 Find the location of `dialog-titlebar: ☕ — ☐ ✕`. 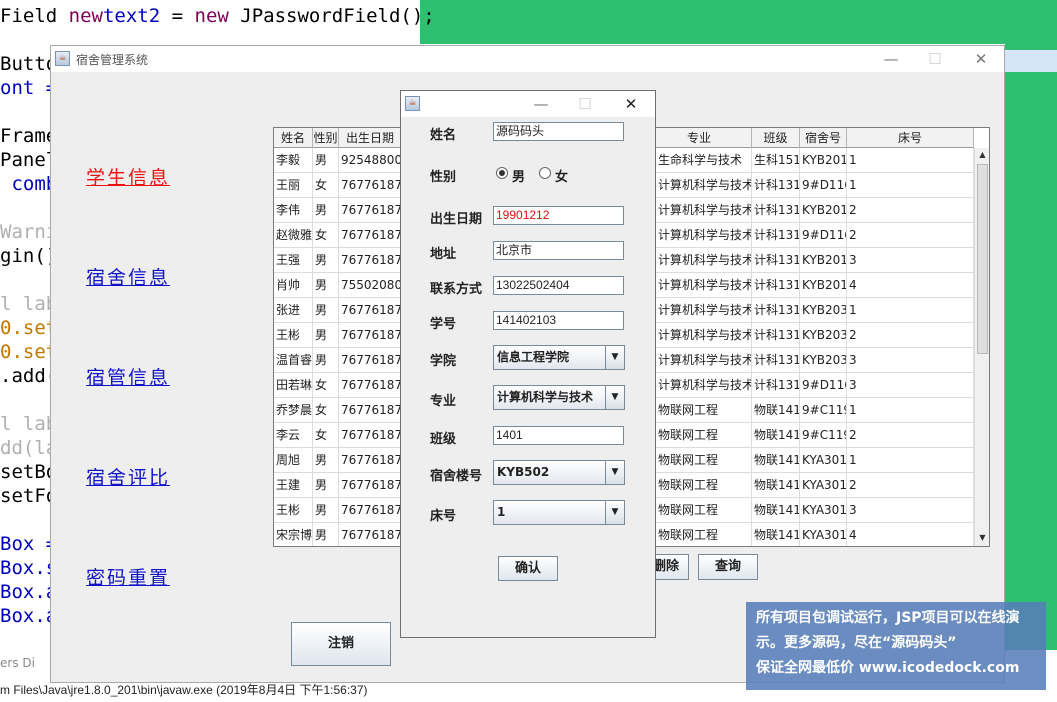

dialog-titlebar: ☕ — ☐ ✕ is located at coordinates (528, 104).